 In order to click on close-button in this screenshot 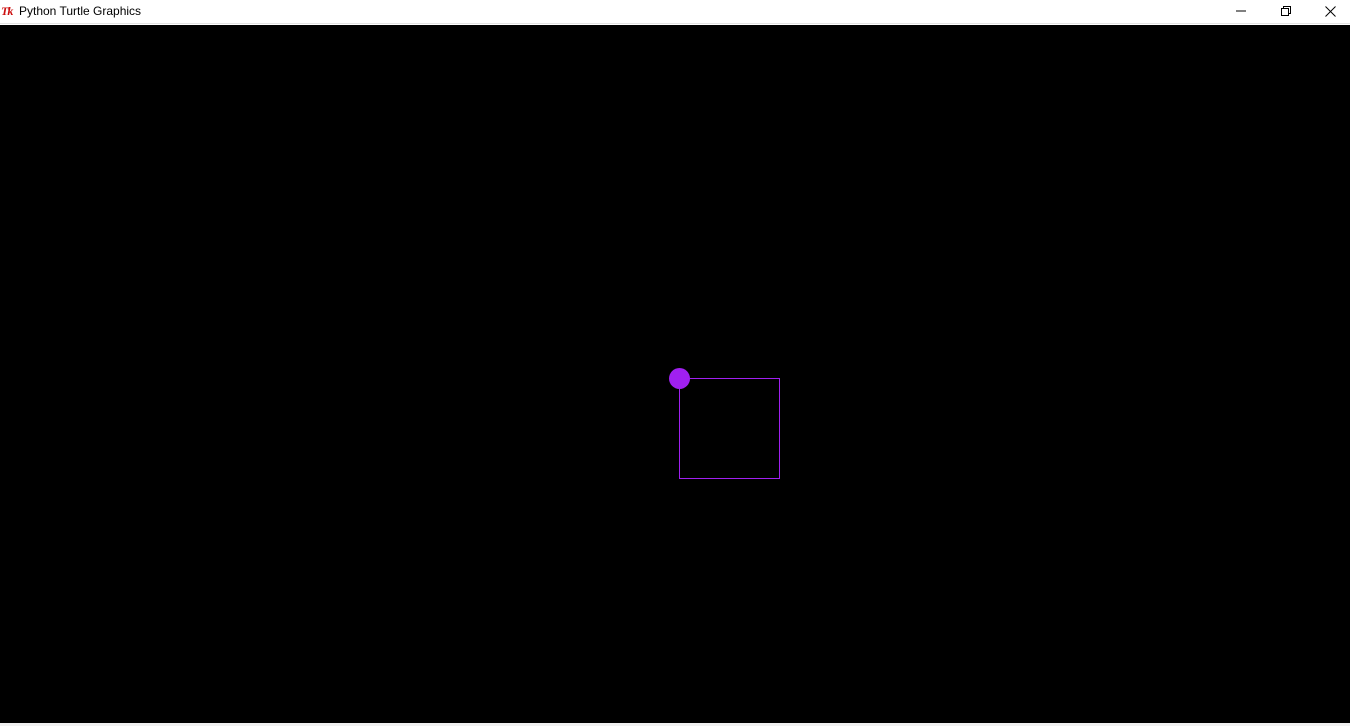, I will do `click(1329, 11)`.